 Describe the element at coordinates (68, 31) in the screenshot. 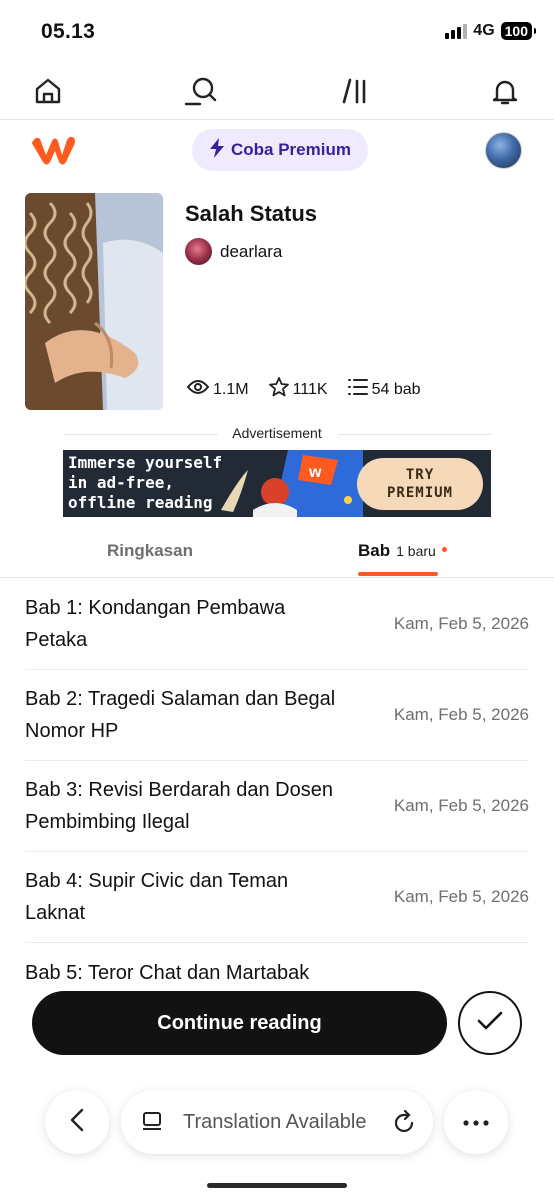

I see `status-time: 05.13` at that location.